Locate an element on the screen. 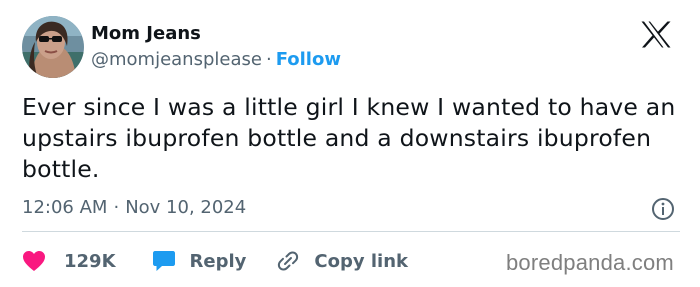 This screenshot has height=287, width=700. timestamp: 12:06 AM · Nov 10, 2024 is located at coordinates (134, 207).